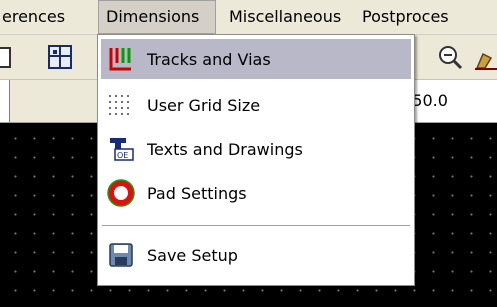 Image resolution: width=497 pixels, height=307 pixels. I want to click on grid-icon, so click(121, 105).